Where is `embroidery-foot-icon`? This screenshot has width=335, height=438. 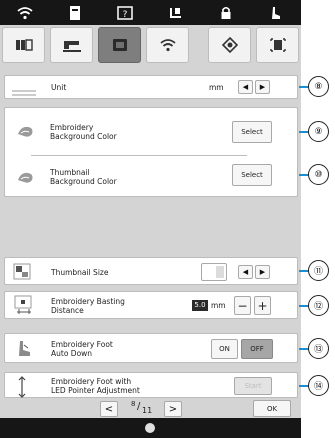
embroidery-foot-icon is located at coordinates (25, 351).